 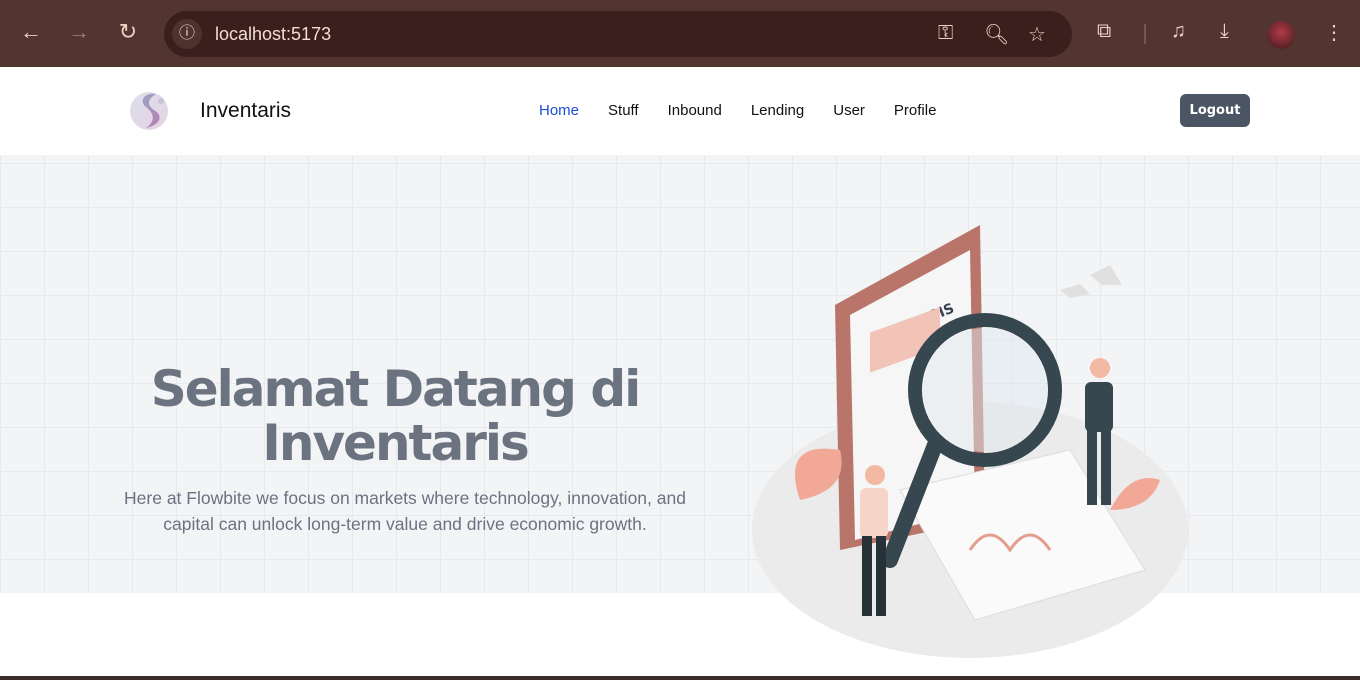 What do you see at coordinates (128, 32) in the screenshot?
I see `reload-icon: ↻` at bounding box center [128, 32].